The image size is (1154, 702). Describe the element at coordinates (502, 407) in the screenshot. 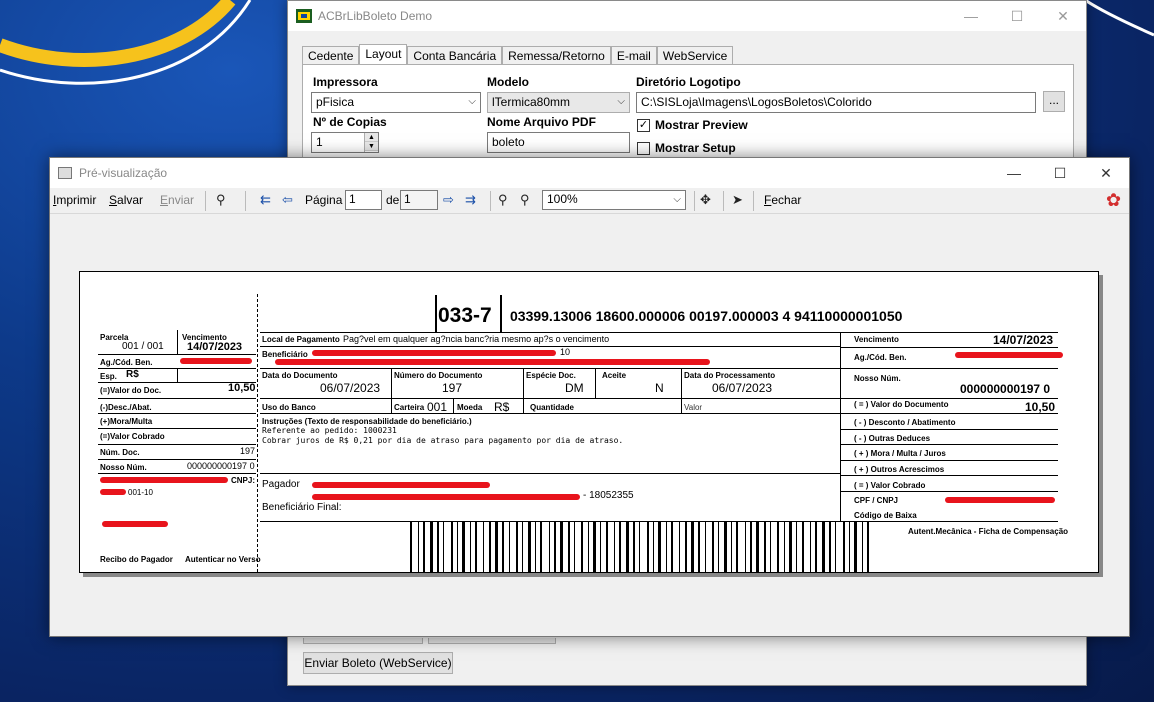

I see `moeda-value: R$` at that location.